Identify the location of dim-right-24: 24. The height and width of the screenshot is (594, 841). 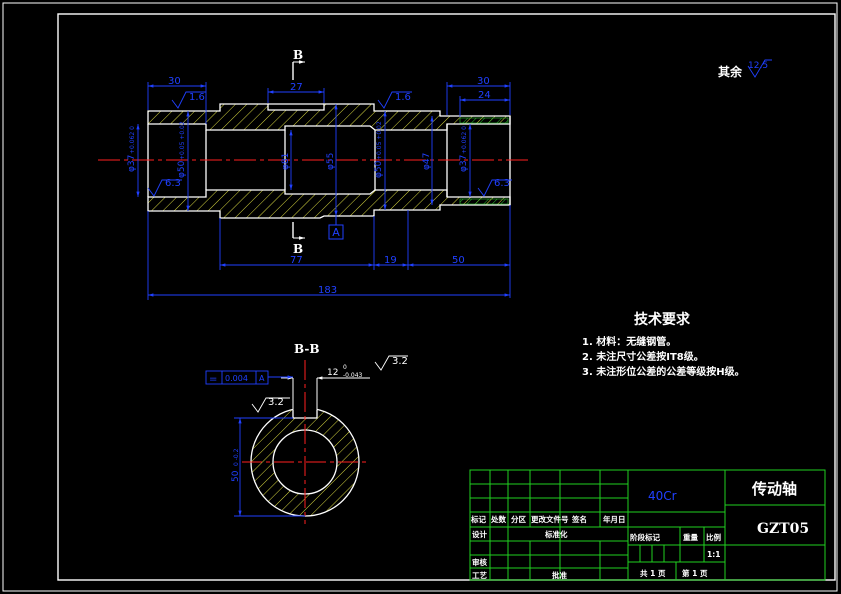
(484, 95).